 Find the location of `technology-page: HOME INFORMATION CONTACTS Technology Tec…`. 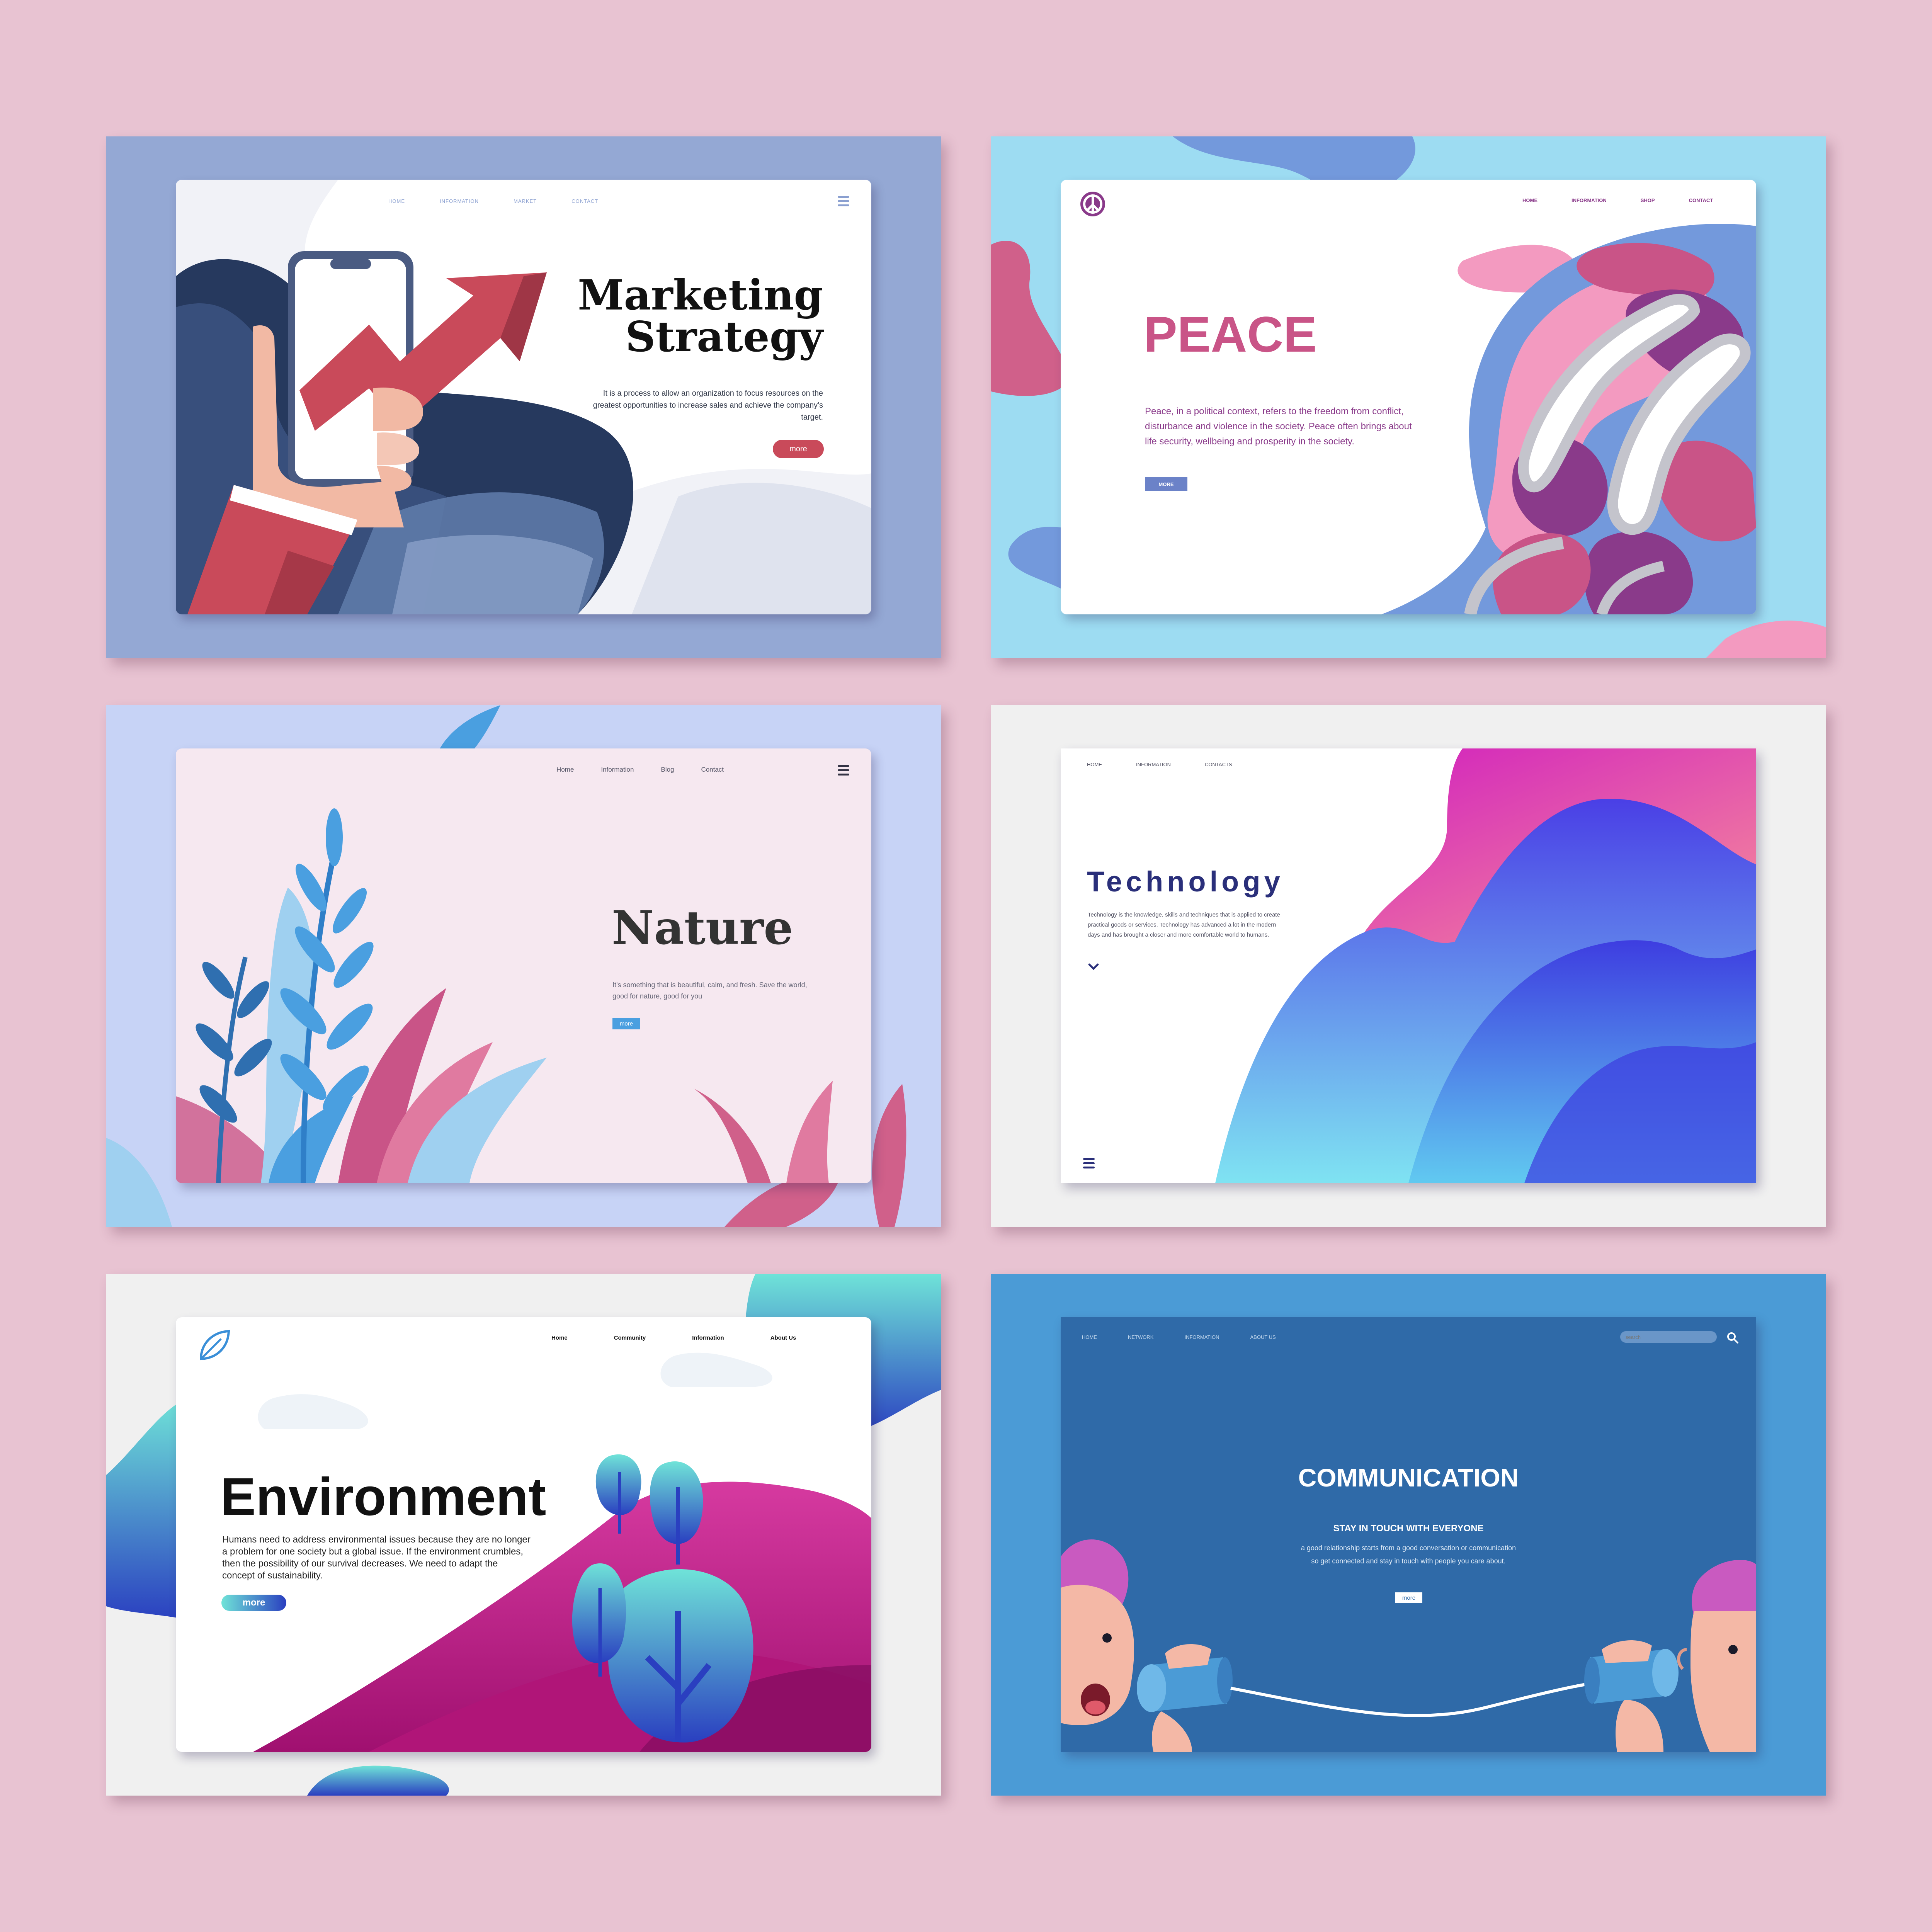

technology-page: HOME INFORMATION CONTACTS Technology Tec… is located at coordinates (1409, 965).